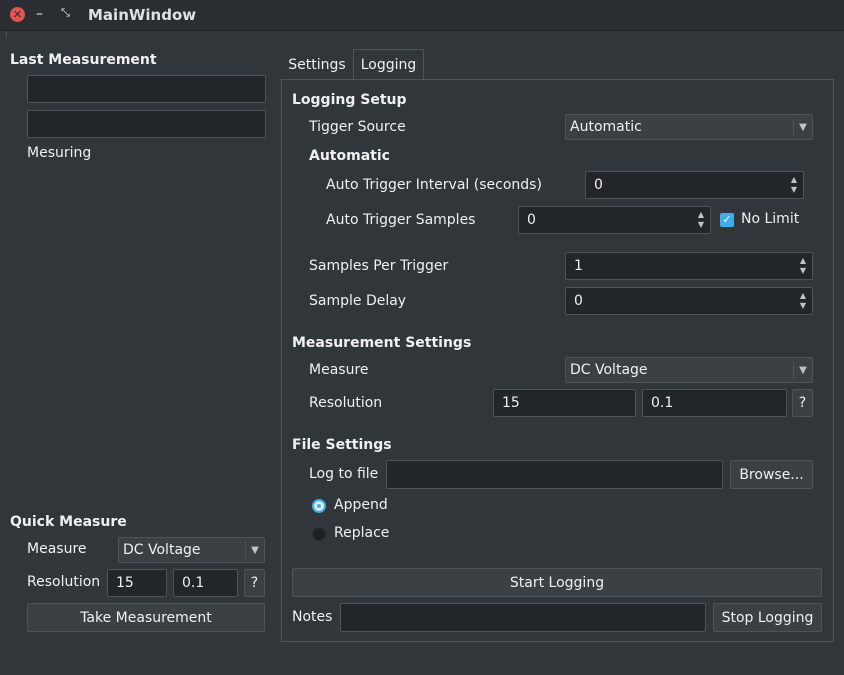  I want to click on quick-resolution-field-2: 0.1, so click(205, 583).